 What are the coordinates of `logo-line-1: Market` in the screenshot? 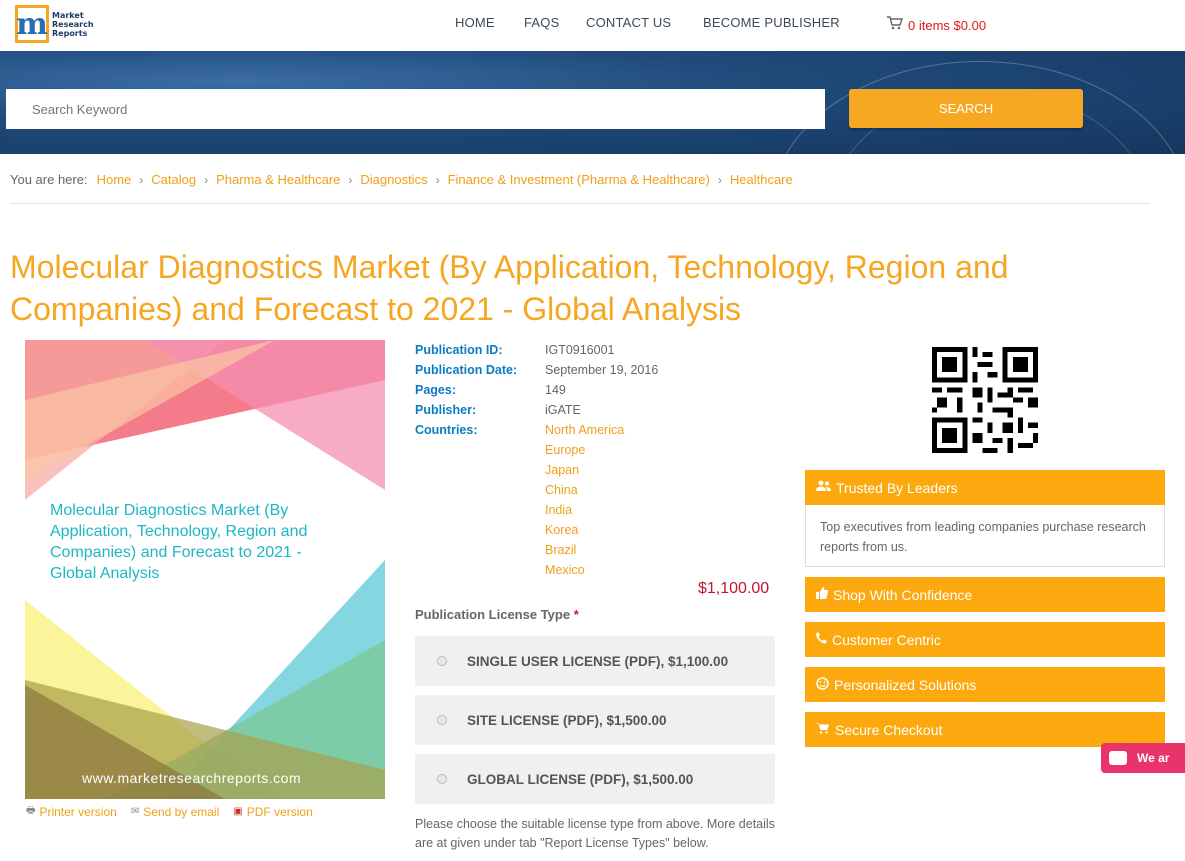 It's located at (68, 15).